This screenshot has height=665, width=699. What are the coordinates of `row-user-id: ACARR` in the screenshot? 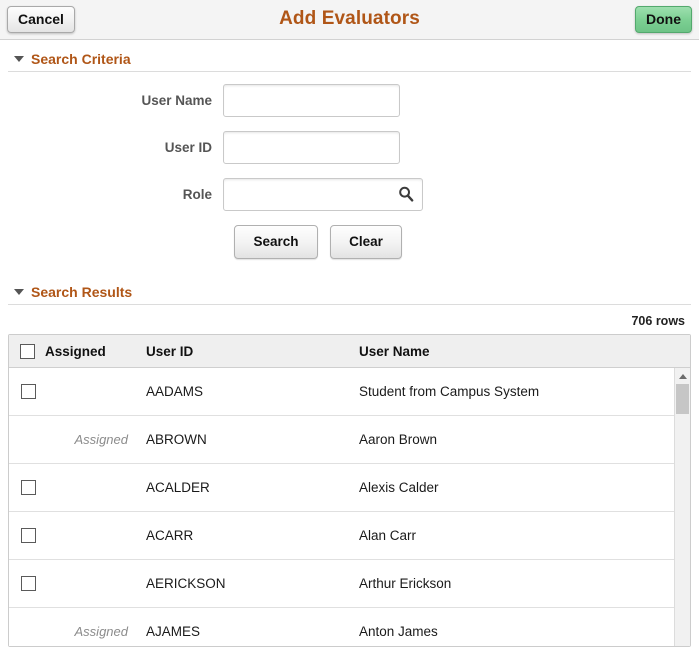 It's located at (170, 535).